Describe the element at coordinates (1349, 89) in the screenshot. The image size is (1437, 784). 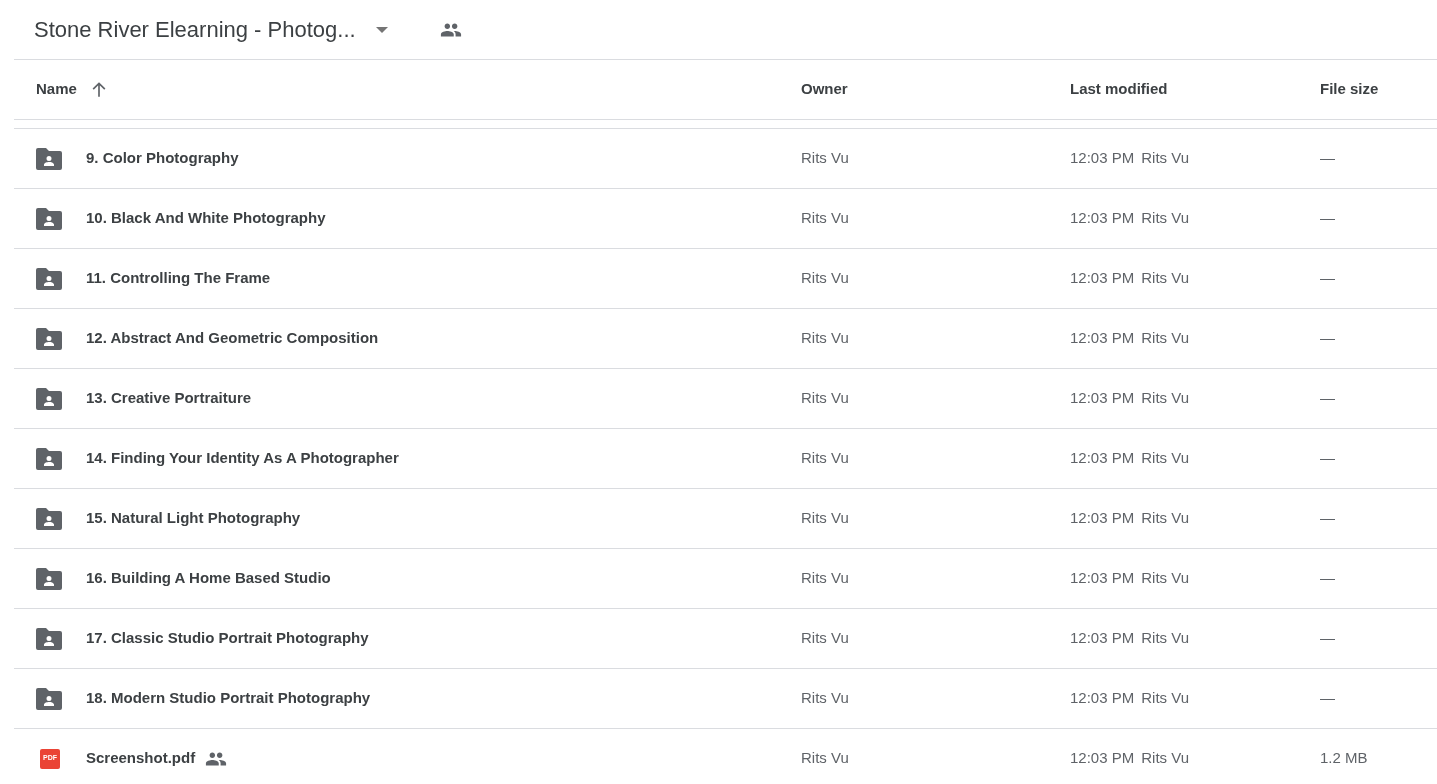
I see `column-header: File size` at that location.